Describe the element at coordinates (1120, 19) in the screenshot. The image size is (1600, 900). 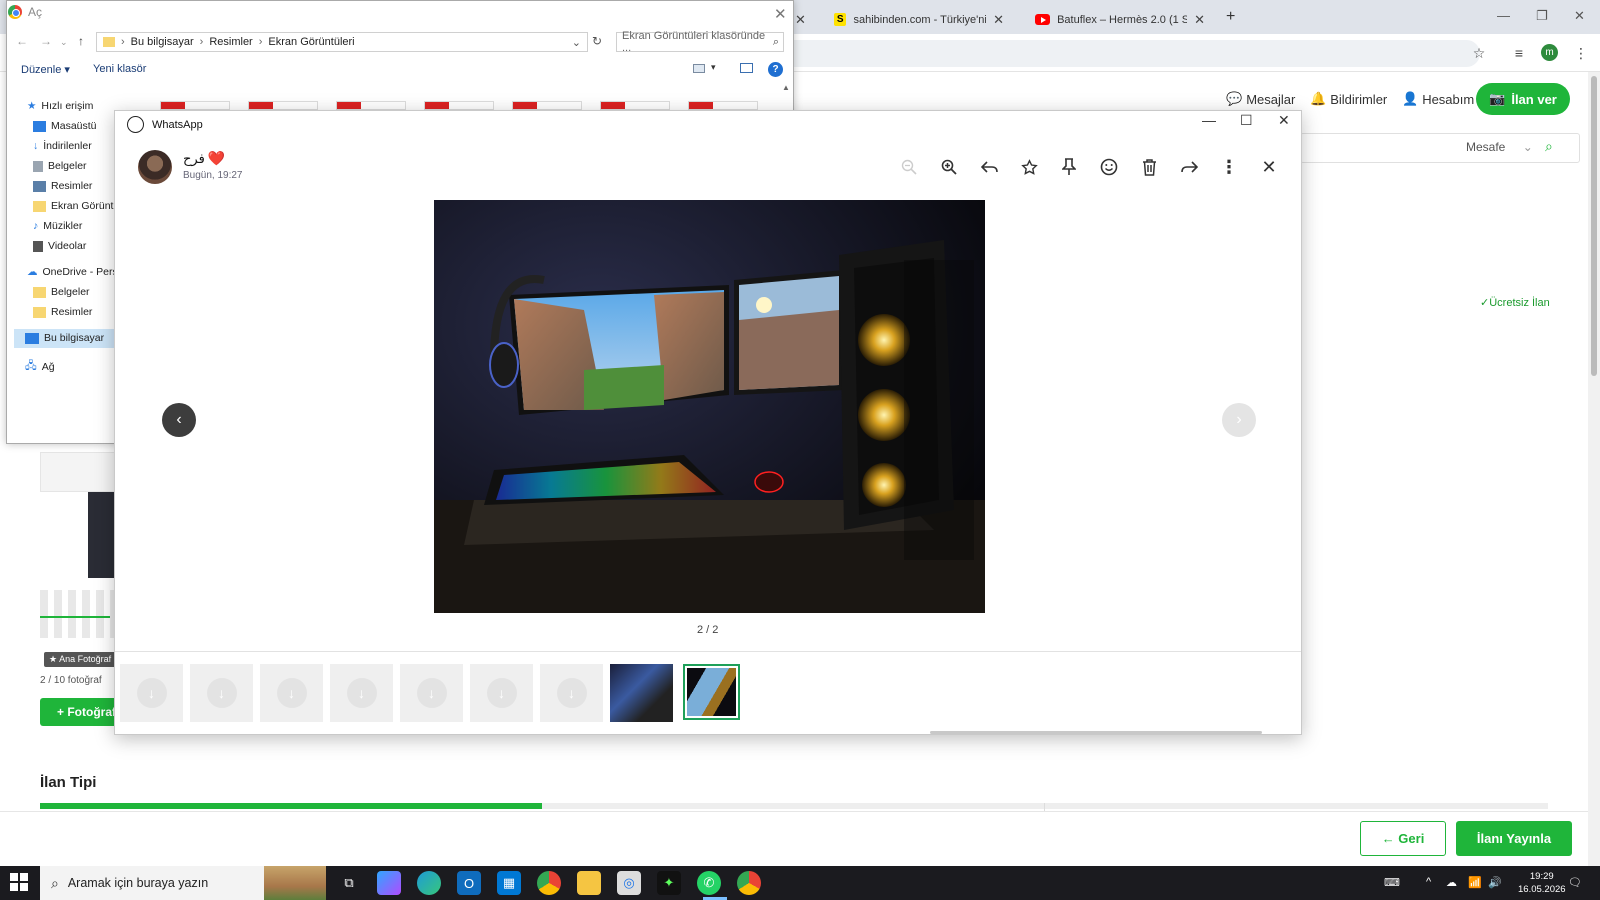
I see `tab-youtube: Batuflex – Hermès 2.0 (1 Saat K ✕` at that location.